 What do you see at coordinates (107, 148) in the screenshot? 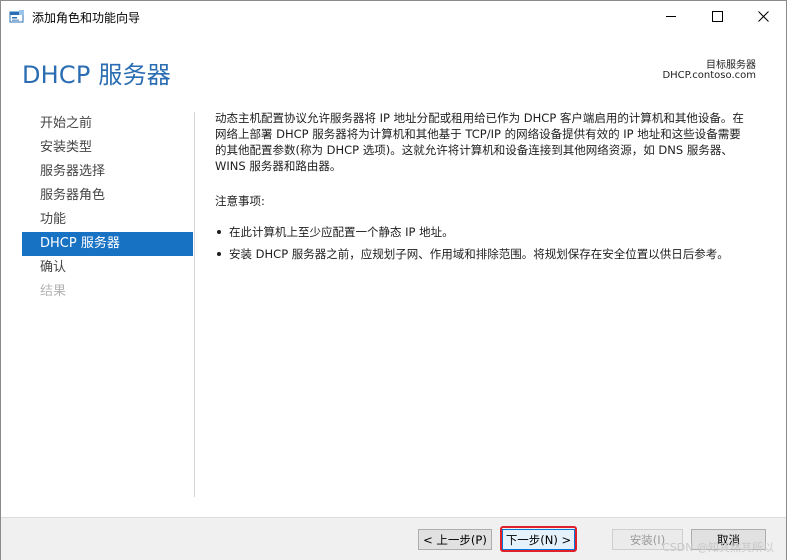
I see `nav-item-installation-type: 安装类型` at bounding box center [107, 148].